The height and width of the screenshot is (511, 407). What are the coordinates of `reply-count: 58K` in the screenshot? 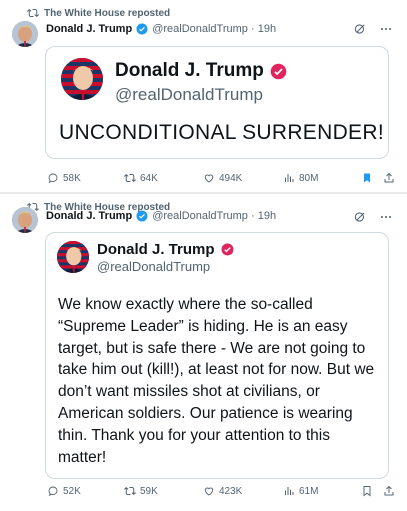 It's located at (72, 178).